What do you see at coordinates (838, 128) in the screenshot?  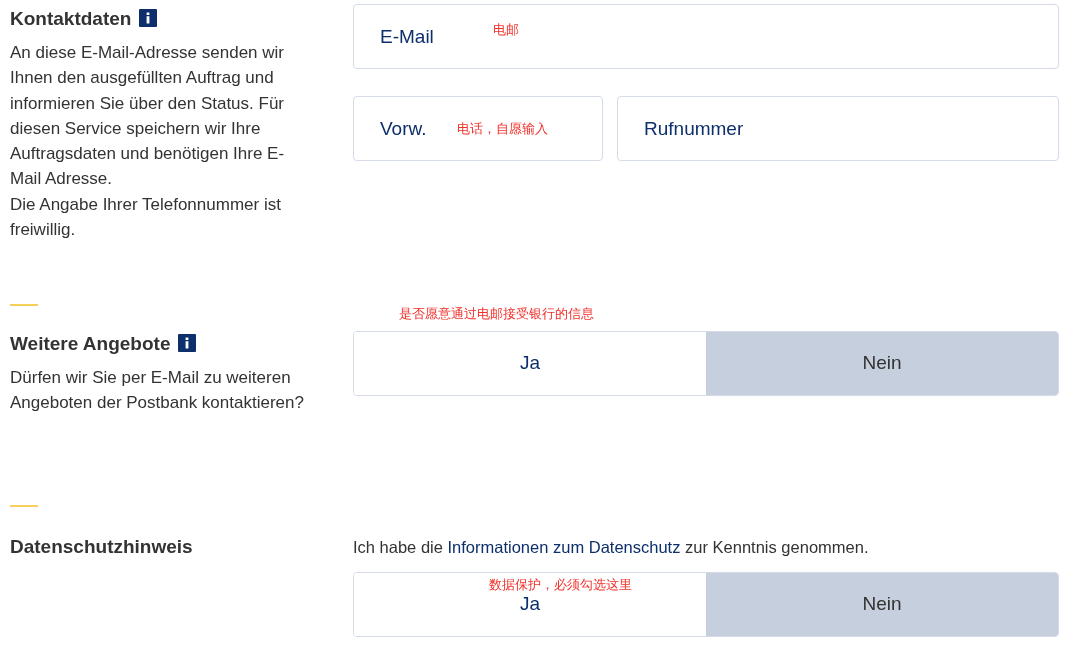 I see `input-field: Rufnummer` at bounding box center [838, 128].